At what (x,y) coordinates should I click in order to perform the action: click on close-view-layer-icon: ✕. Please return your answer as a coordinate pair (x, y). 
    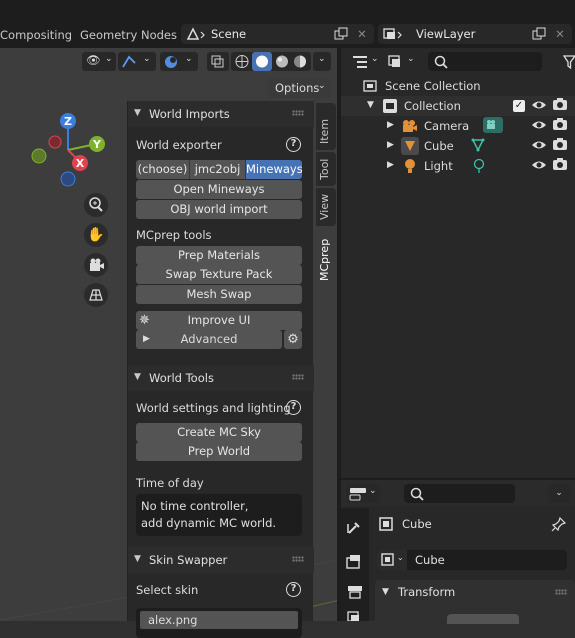
    Looking at the image, I should click on (560, 34).